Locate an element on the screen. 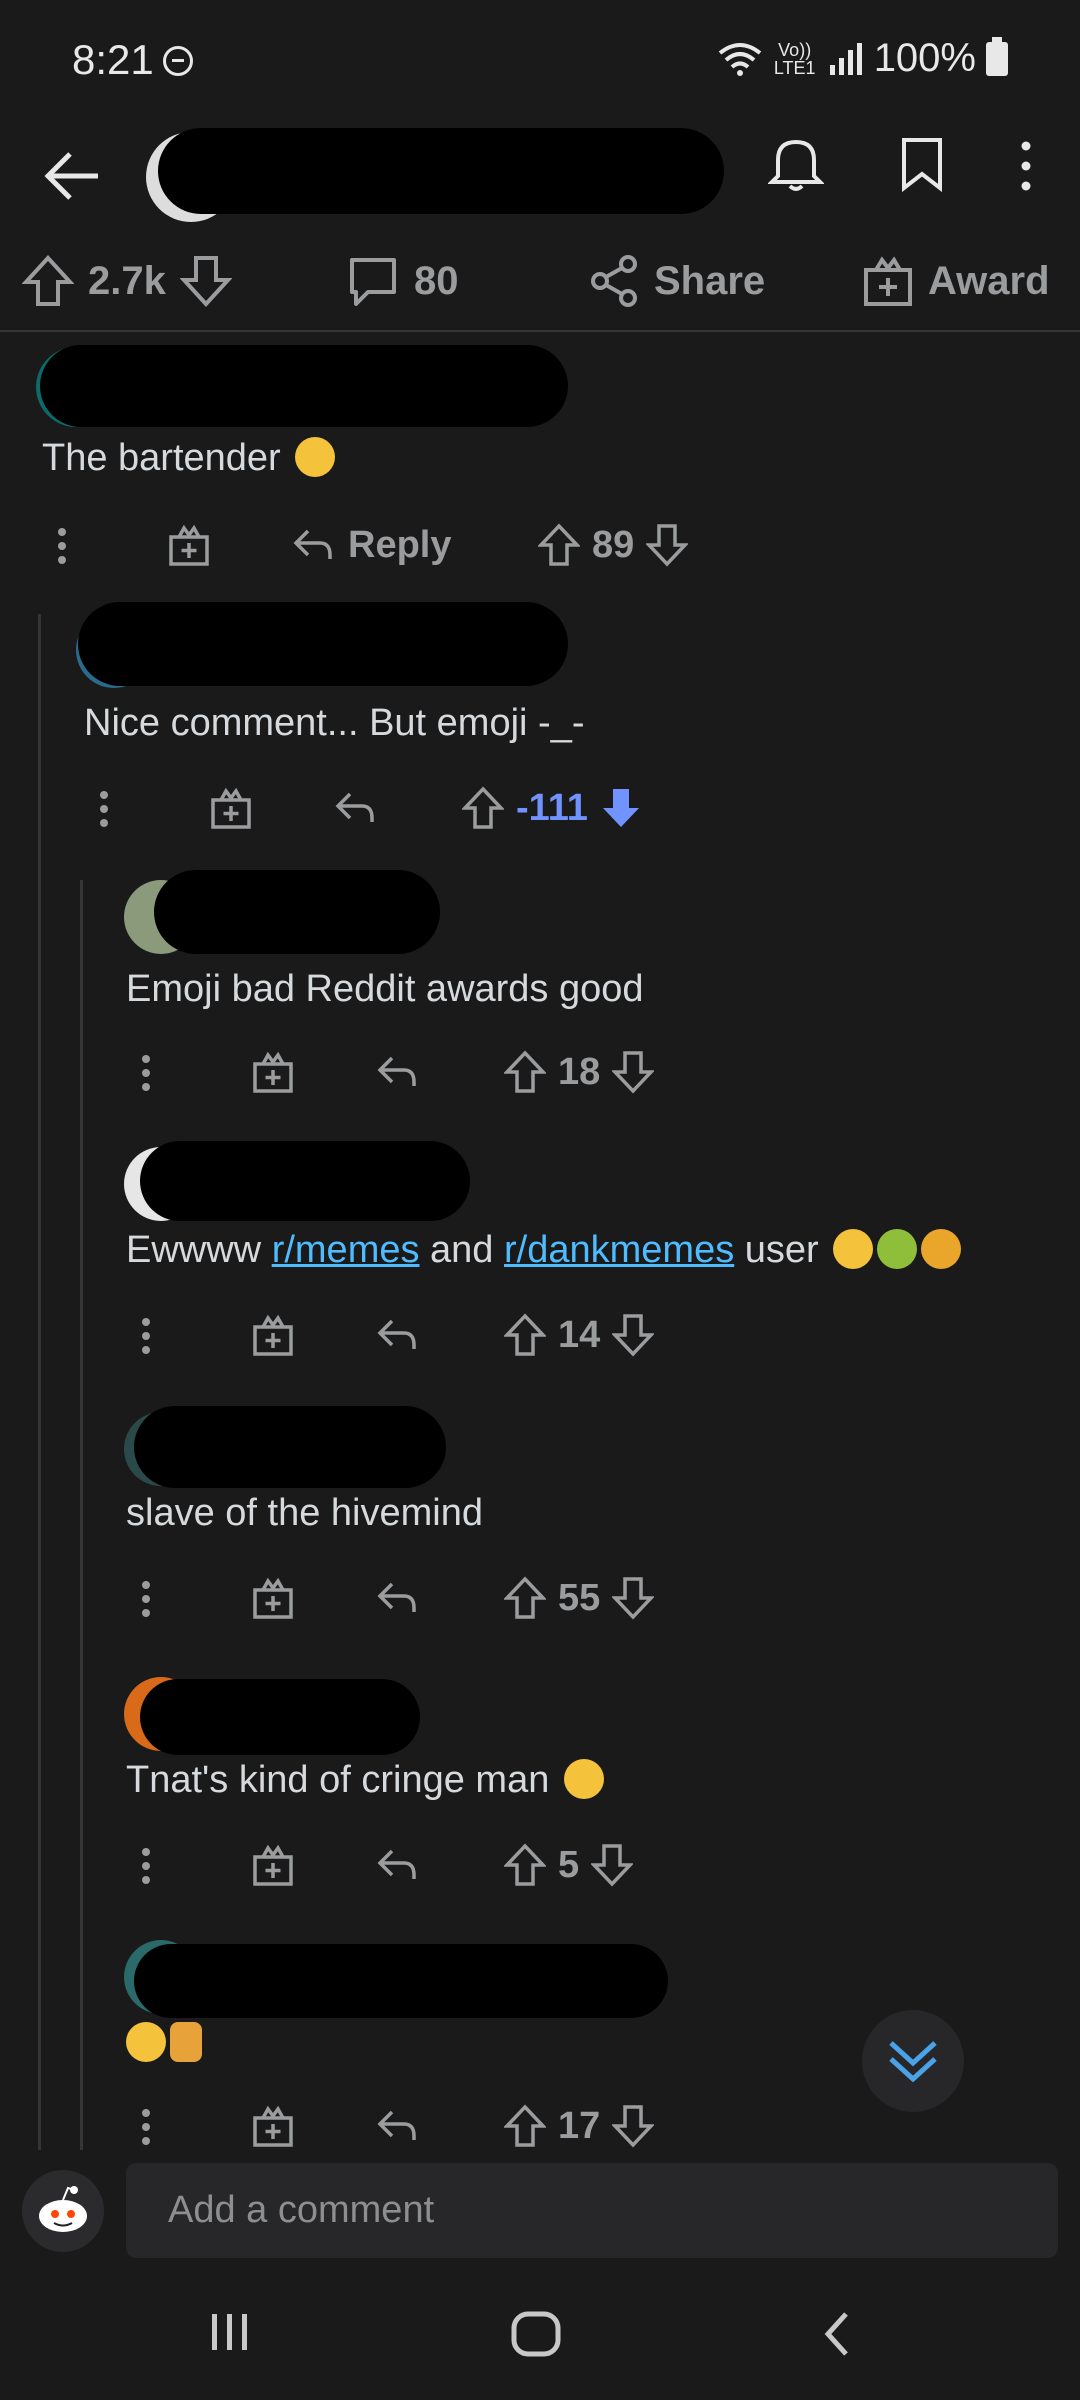 This screenshot has height=2400, width=1080. reply-button: Reply is located at coordinates (371, 545).